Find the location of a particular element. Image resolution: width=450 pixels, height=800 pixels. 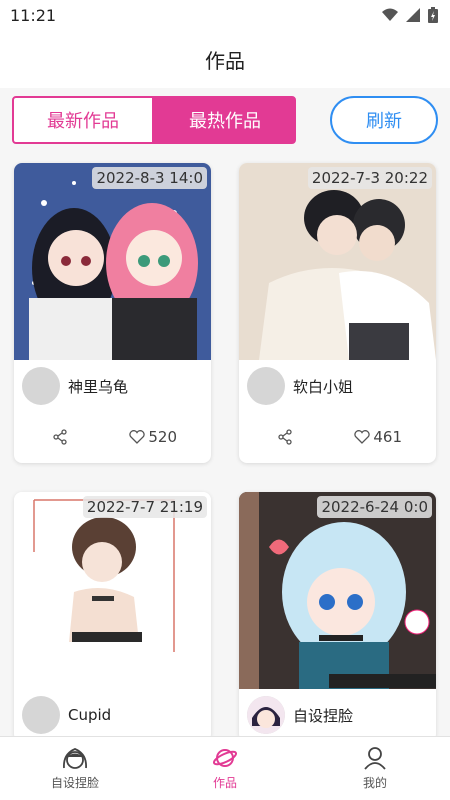

nav-custom-face-label: 自设捏脸 is located at coordinates (74, 783).